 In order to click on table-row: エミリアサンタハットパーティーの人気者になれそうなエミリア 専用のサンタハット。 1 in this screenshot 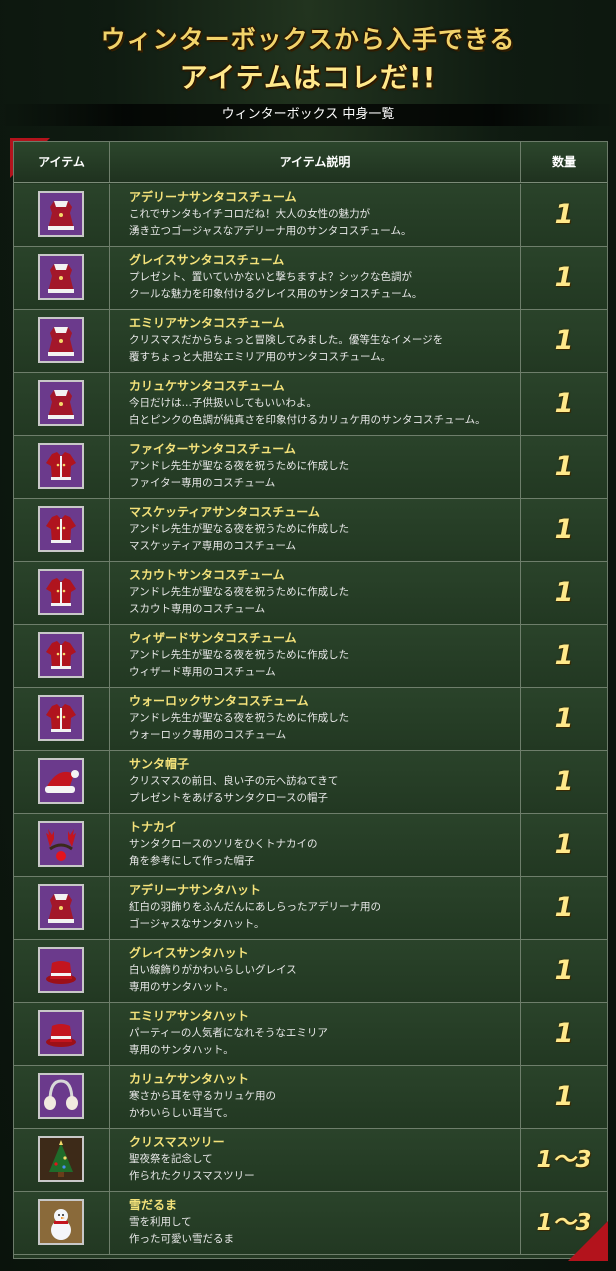, I will do `click(310, 1034)`.